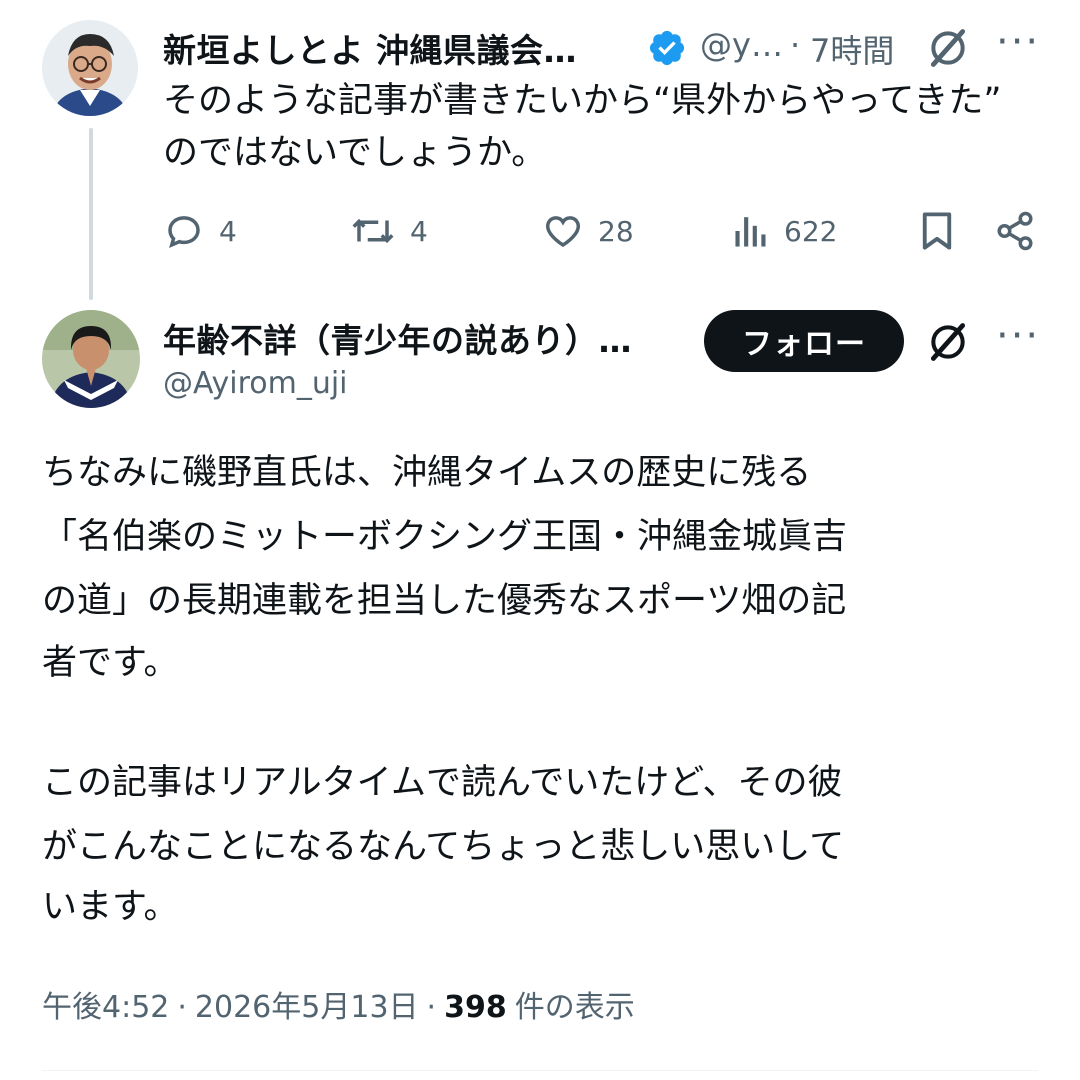 This screenshot has width=1080, height=1080. Describe the element at coordinates (184, 232) in the screenshot. I see `reply-icon` at that location.